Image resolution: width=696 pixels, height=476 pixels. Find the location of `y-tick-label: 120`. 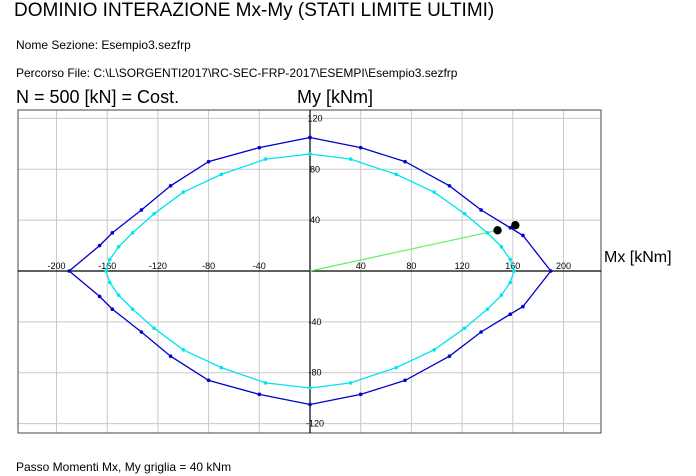

y-tick-label: 120 is located at coordinates (314, 118).